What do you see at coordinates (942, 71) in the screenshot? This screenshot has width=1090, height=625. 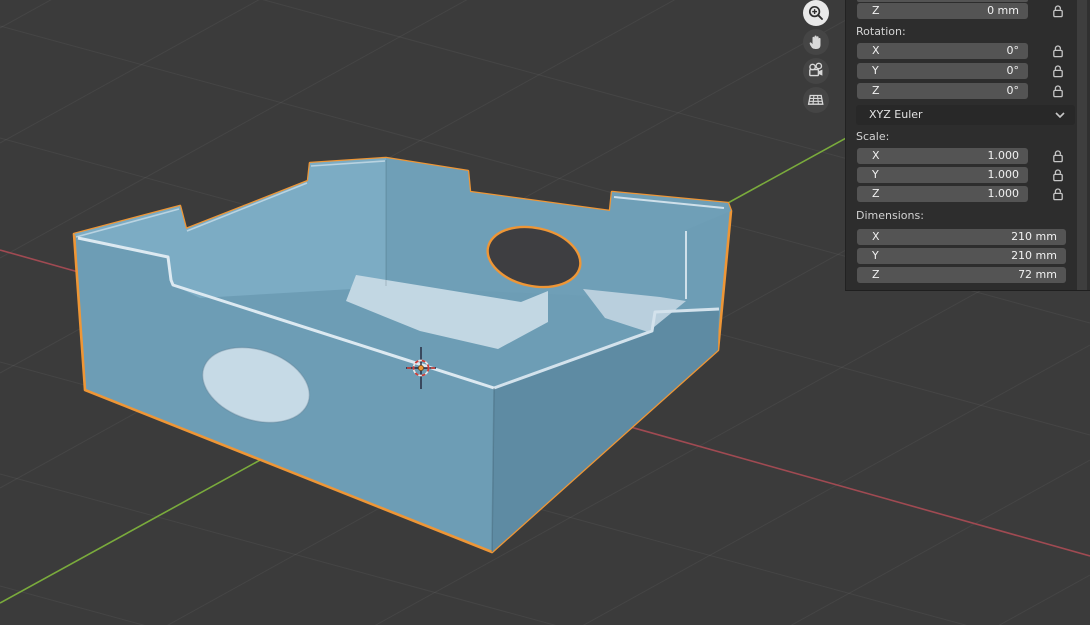 I see `rotation-y-field: Y 0°` at bounding box center [942, 71].